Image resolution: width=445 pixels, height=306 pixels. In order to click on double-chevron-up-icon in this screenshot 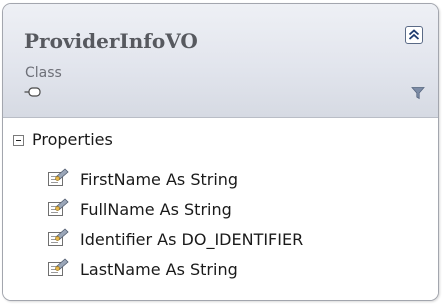, I will do `click(414, 34)`.